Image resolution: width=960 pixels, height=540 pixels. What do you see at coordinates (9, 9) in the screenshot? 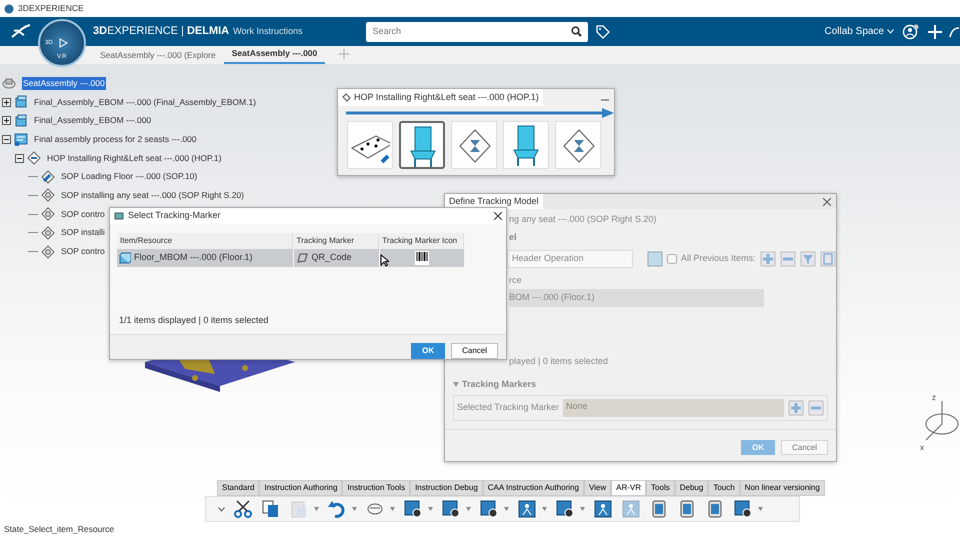
I see `app-logo-icon` at bounding box center [9, 9].